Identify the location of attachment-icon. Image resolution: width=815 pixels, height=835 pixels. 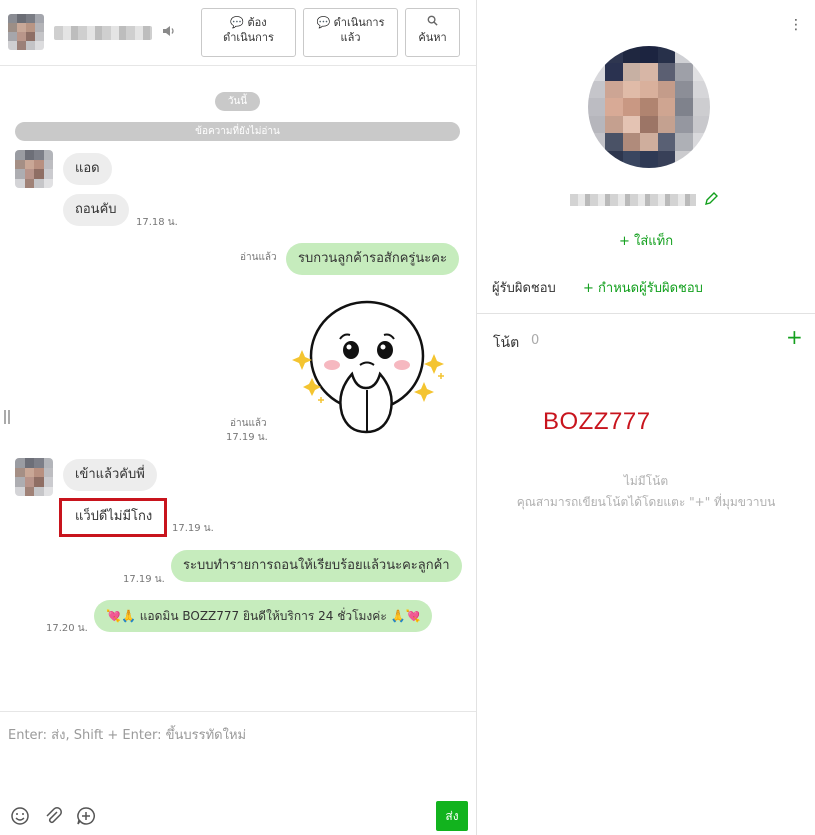
(53, 816).